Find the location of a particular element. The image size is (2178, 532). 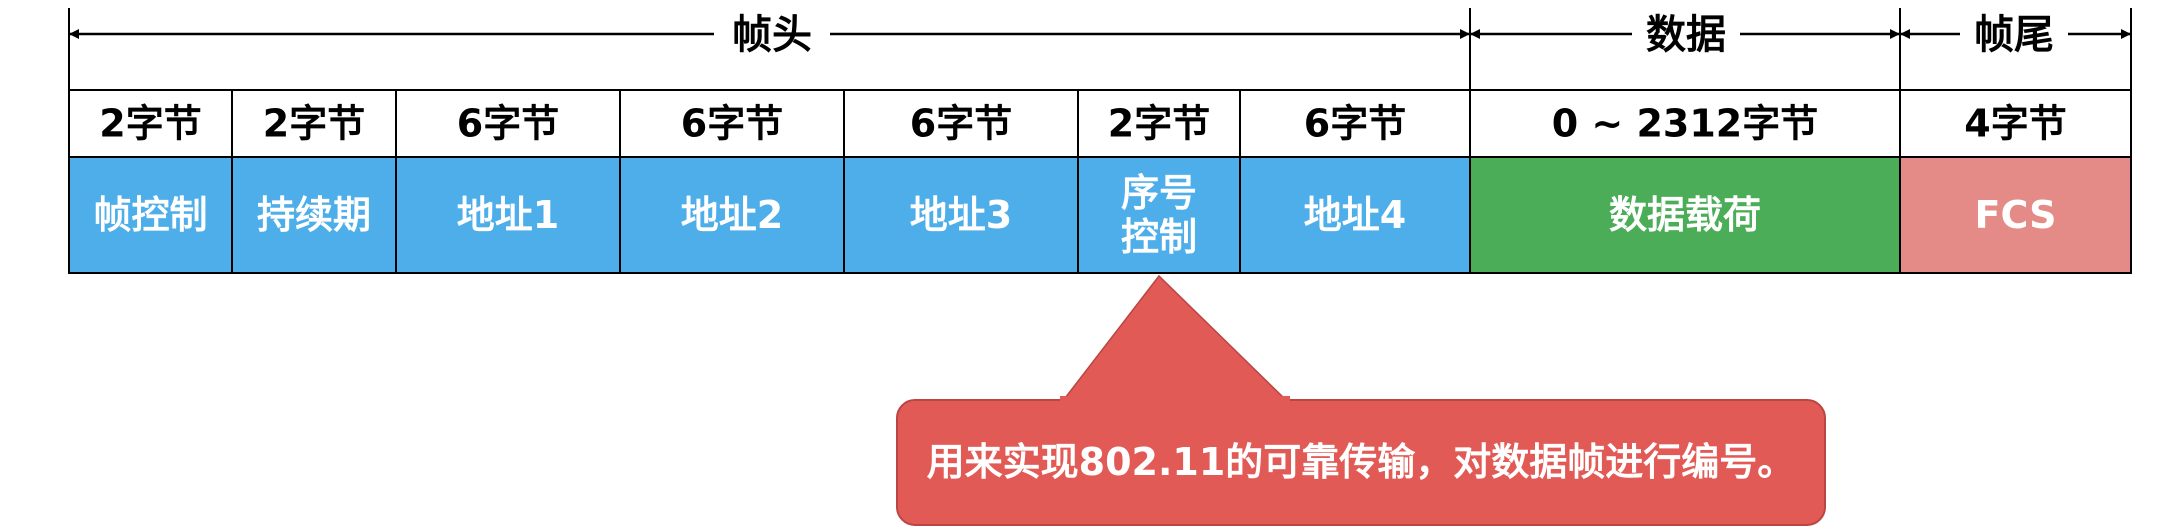

size-label: 0 ~ 2312字节 is located at coordinates (1685, 124).